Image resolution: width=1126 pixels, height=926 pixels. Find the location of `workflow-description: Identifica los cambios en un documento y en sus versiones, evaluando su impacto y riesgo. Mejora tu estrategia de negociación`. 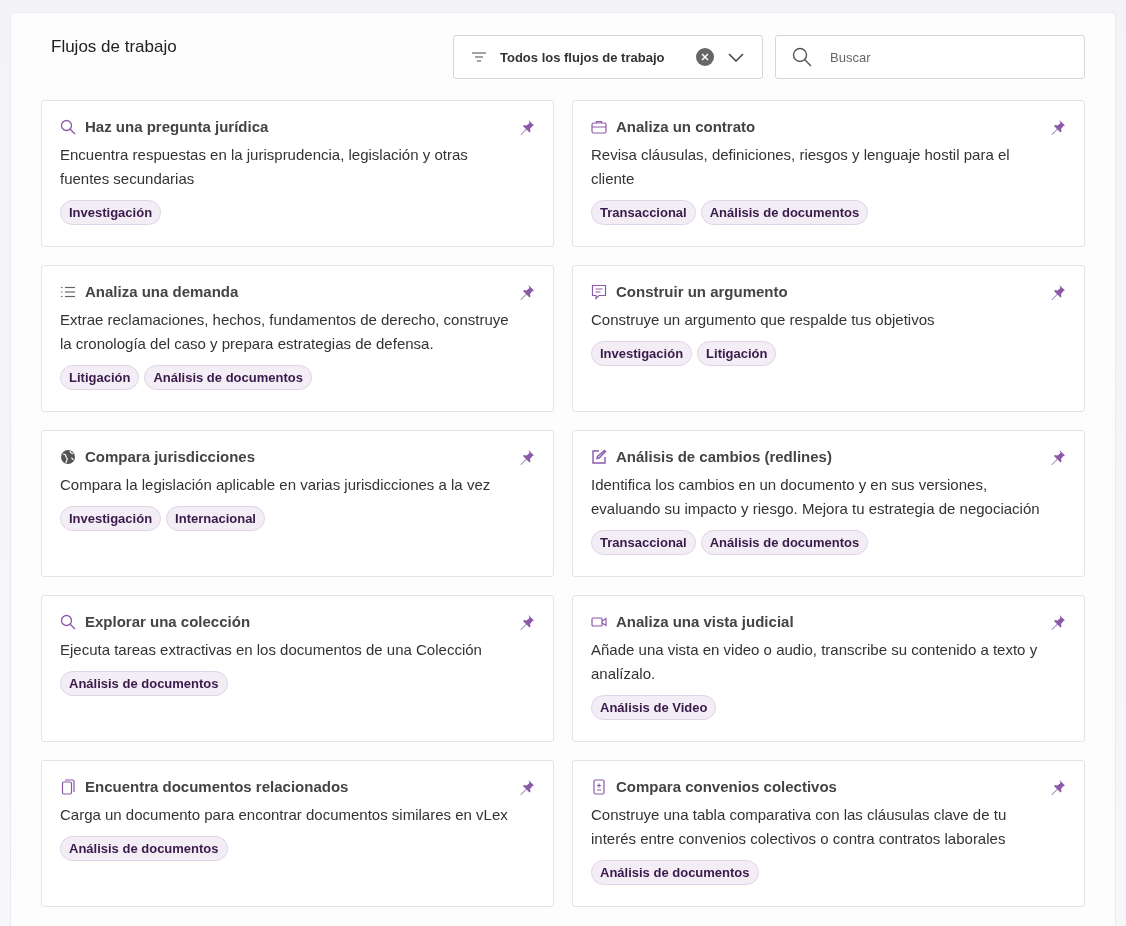

workflow-description: Identifica los cambios en un documento y en sus versiones, evaluando su impacto y riesgo. Mejora tu estrategia de negociación is located at coordinates (816, 497).